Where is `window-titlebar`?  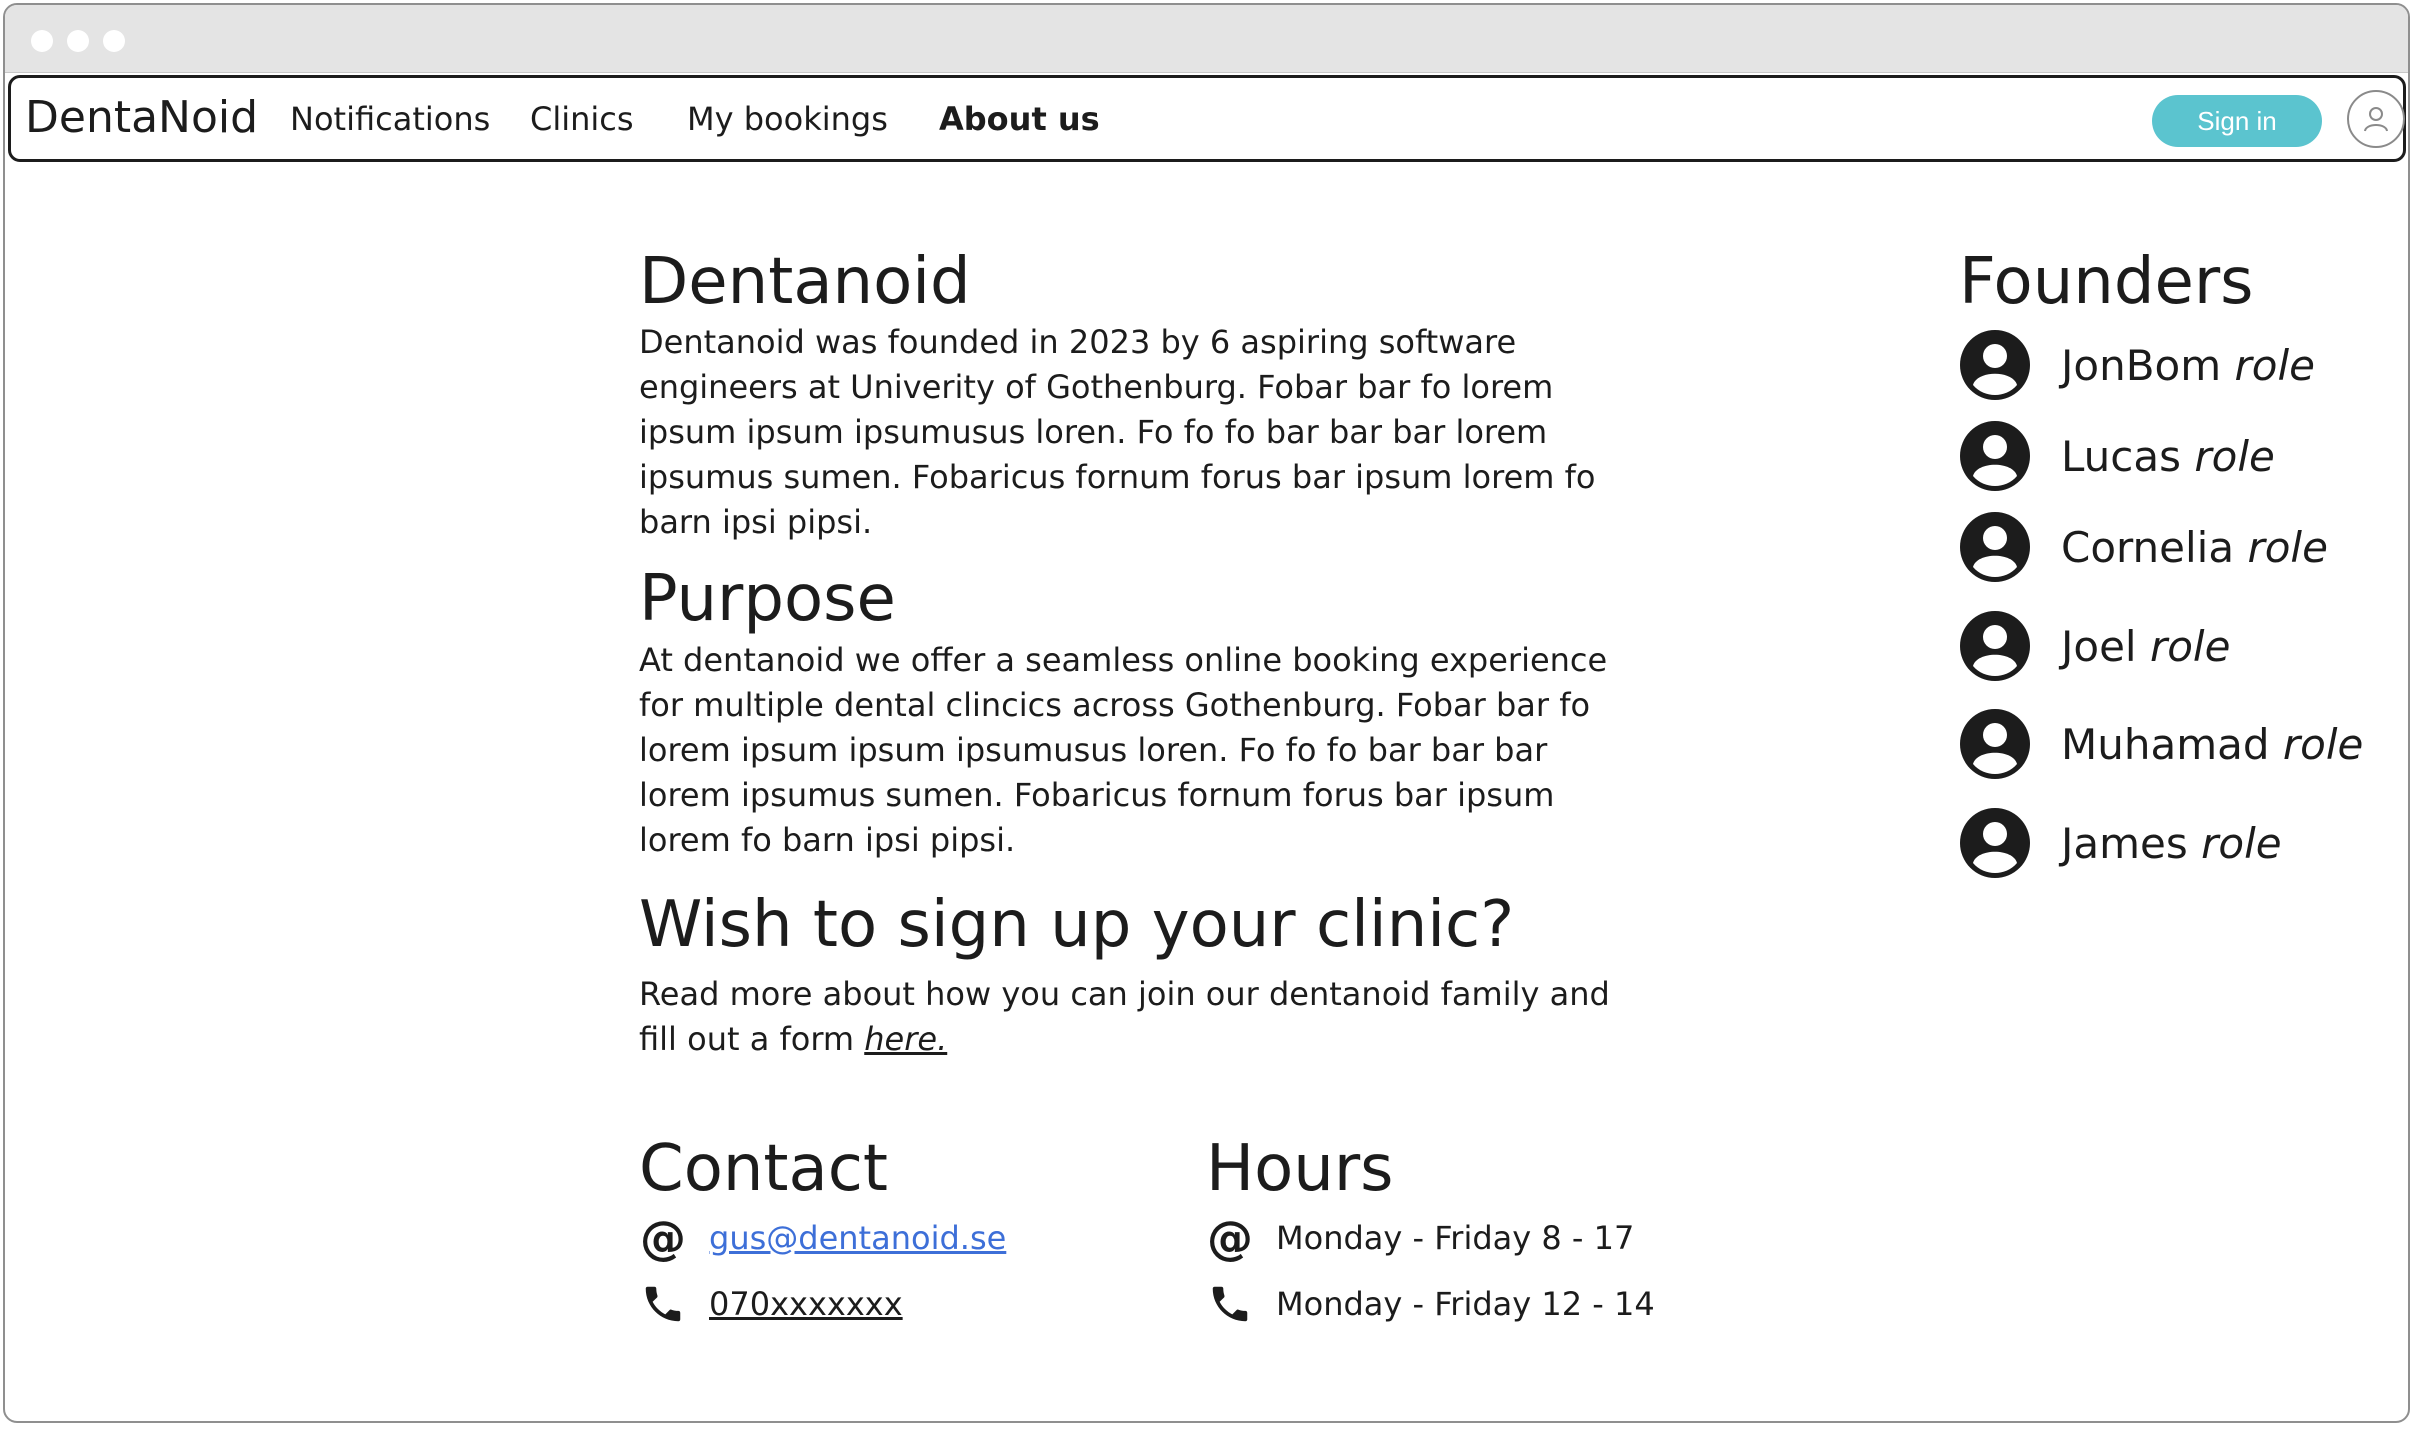 window-titlebar is located at coordinates (1206, 39).